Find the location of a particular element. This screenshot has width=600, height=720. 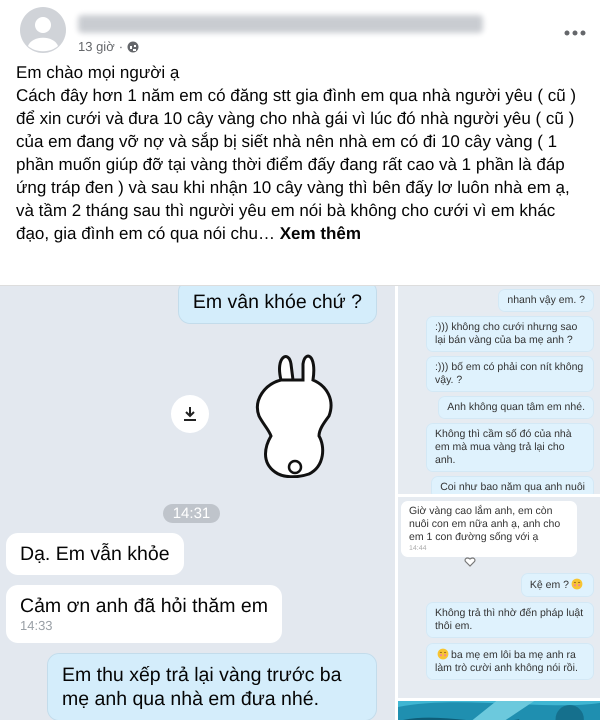

message-bubble: :))) không cho cưới nhưng sao lại bán vàng của ba mẹ anh ? is located at coordinates (510, 334).